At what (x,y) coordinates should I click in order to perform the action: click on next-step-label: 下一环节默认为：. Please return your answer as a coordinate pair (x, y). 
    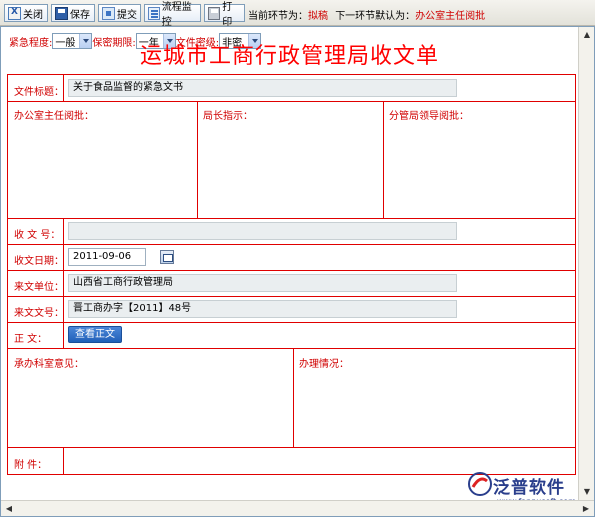
    Looking at the image, I should click on (375, 16).